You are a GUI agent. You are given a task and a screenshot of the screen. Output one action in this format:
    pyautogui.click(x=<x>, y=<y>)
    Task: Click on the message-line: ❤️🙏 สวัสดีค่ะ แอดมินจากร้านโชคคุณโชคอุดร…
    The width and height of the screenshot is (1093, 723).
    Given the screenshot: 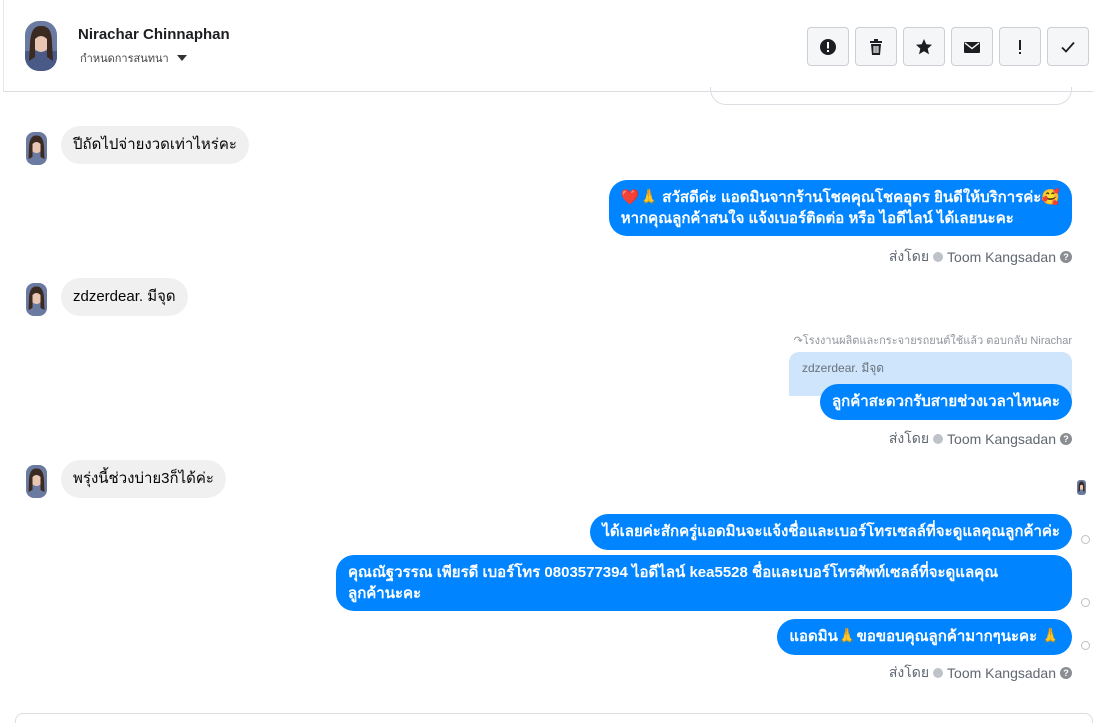 What is the action you would take?
    pyautogui.click(x=840, y=197)
    